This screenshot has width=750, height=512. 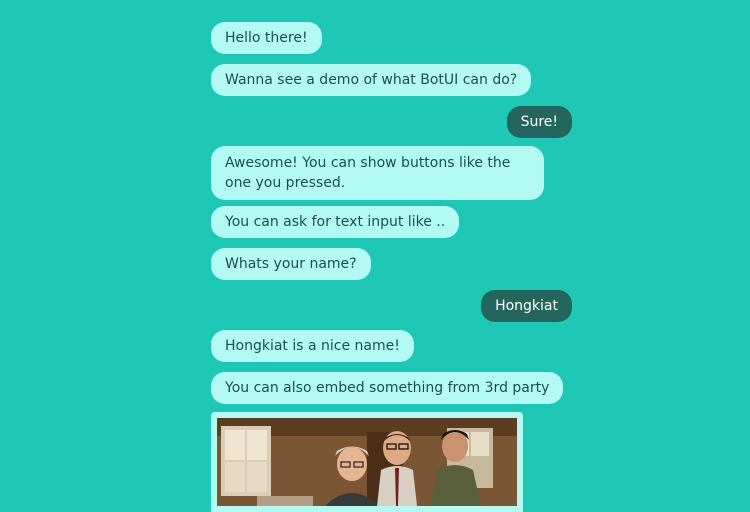 I want to click on human-message: Hongkiat, so click(x=526, y=306).